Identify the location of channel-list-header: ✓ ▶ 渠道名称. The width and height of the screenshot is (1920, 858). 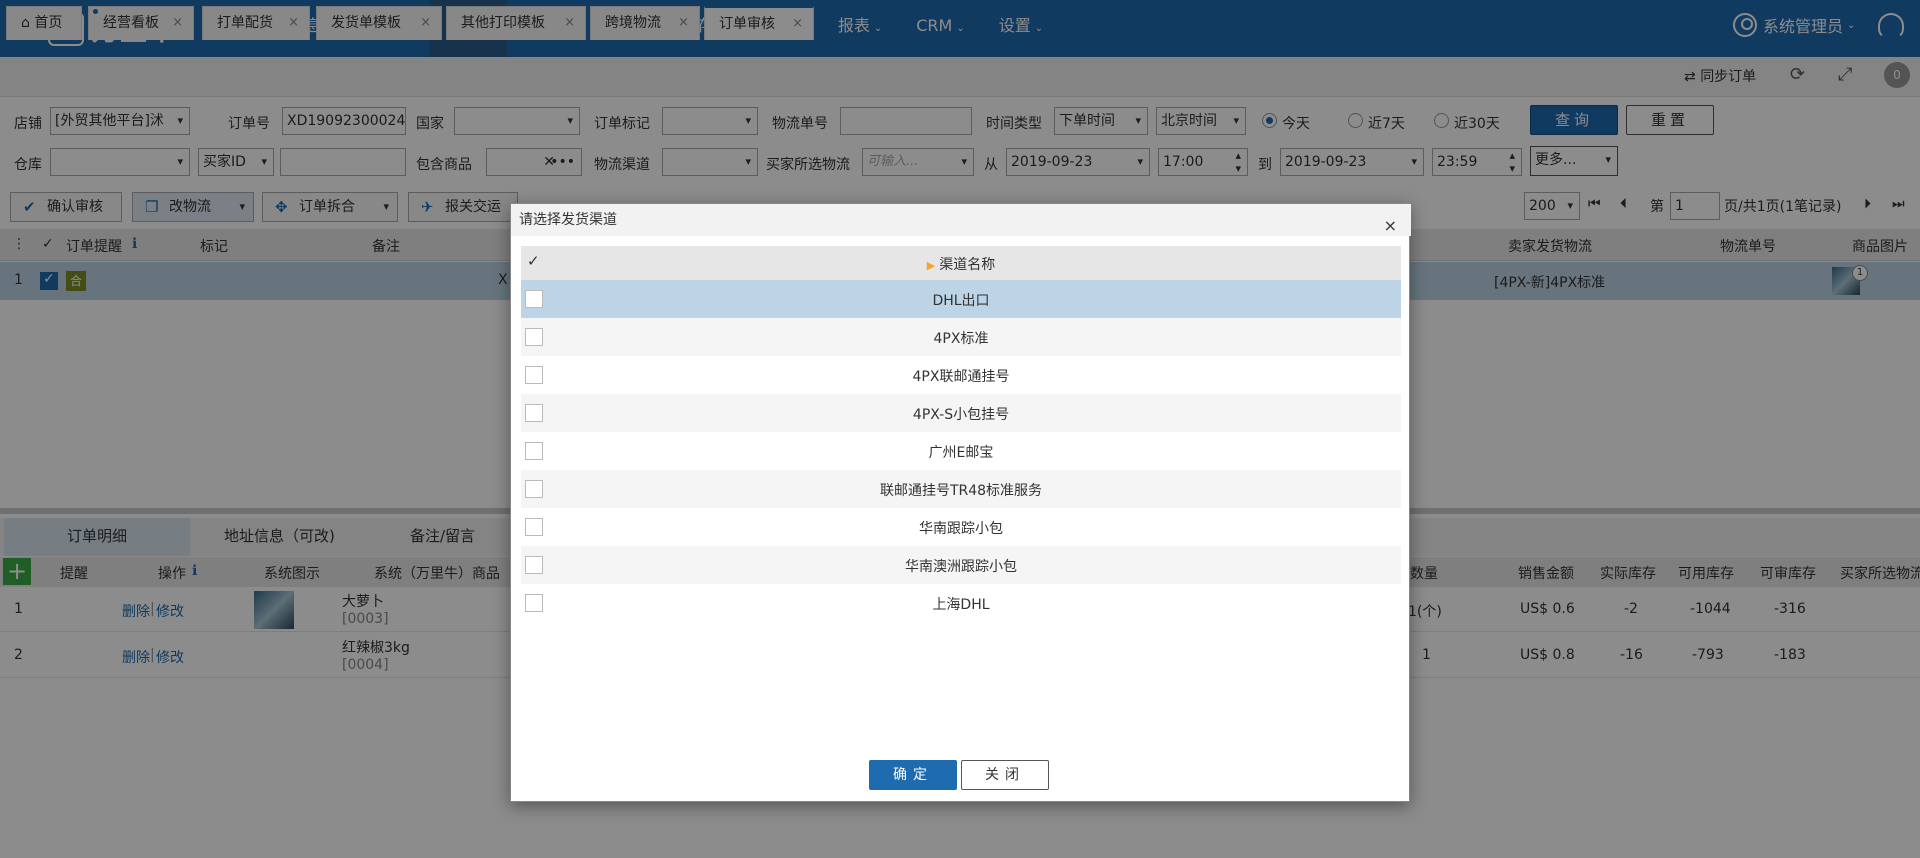
(961, 263).